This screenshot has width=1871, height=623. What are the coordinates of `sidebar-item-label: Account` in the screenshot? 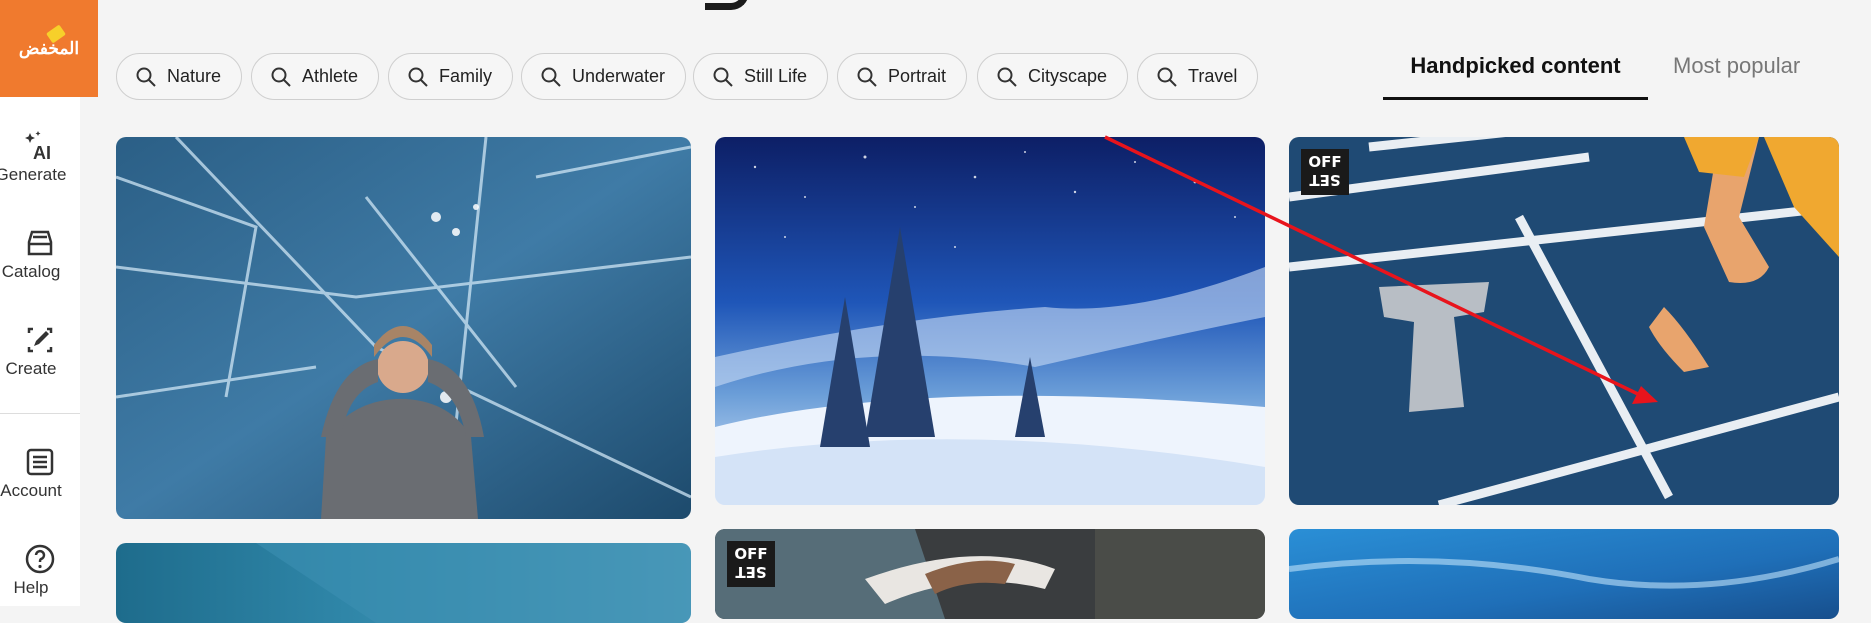 It's located at (31, 490).